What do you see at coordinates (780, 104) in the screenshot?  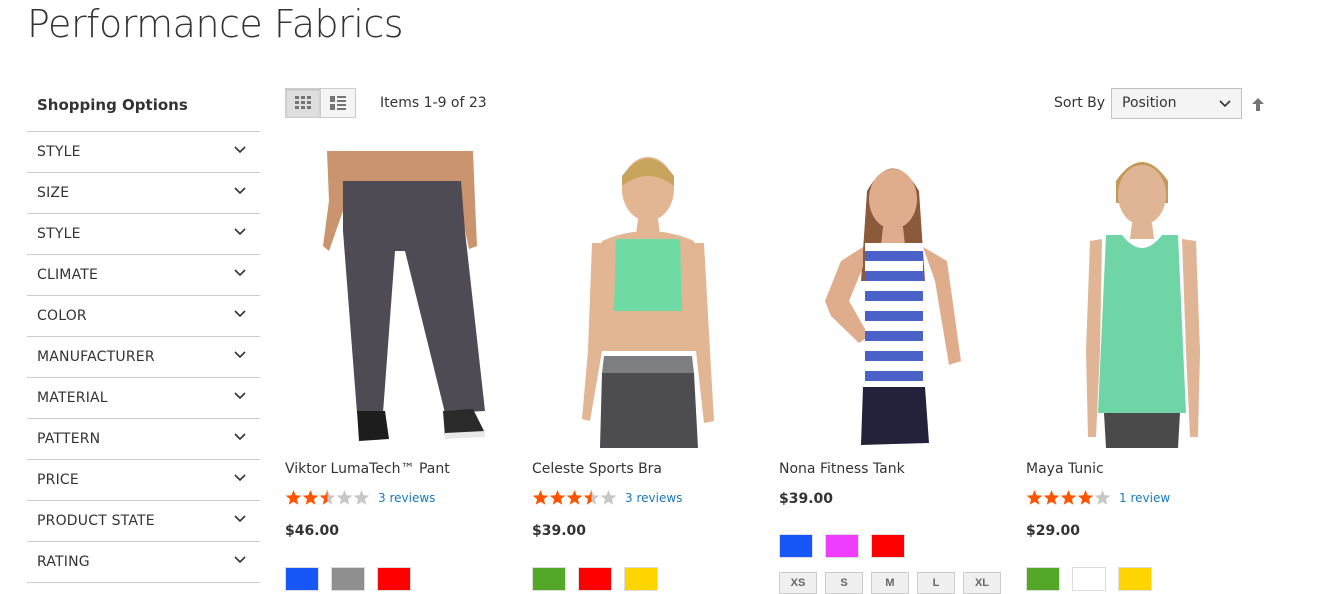 I see `products-toolbar: Items 1-9 of 23 Sort By Position` at bounding box center [780, 104].